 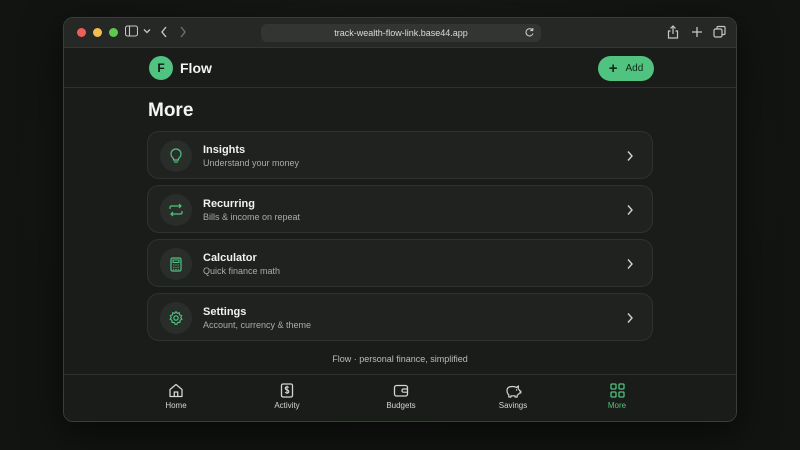 What do you see at coordinates (224, 150) in the screenshot?
I see `menu-item-title: Insights` at bounding box center [224, 150].